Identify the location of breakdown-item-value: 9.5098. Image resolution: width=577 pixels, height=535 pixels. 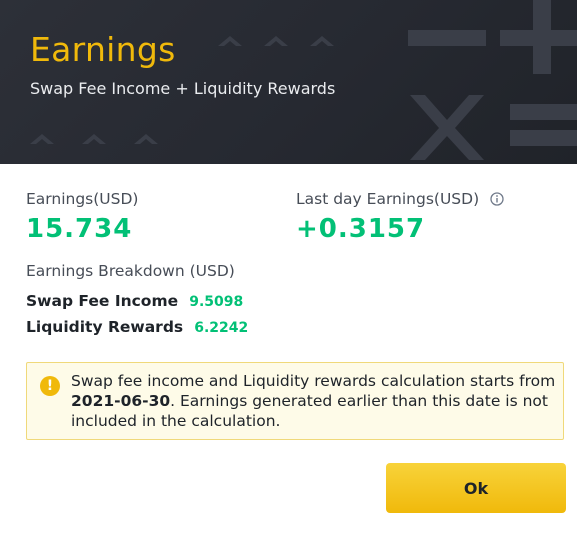
(216, 302).